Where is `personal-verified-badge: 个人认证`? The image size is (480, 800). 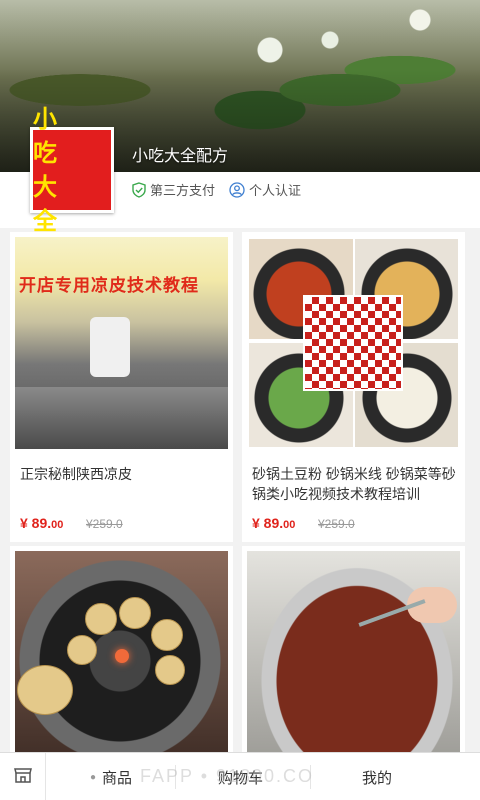
personal-verified-badge: 个人认证 is located at coordinates (265, 189).